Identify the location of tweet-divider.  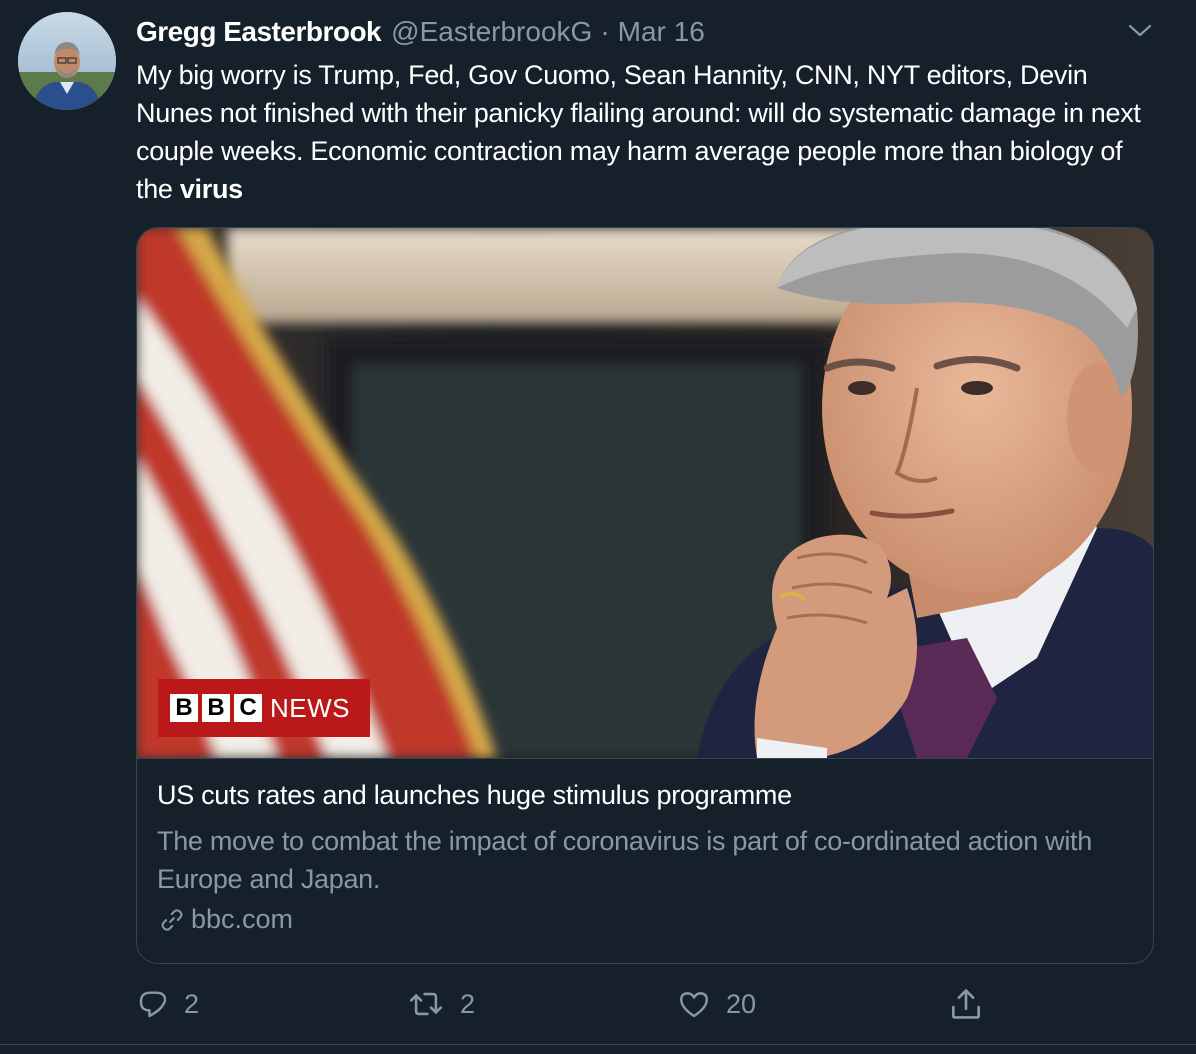
(598, 1044).